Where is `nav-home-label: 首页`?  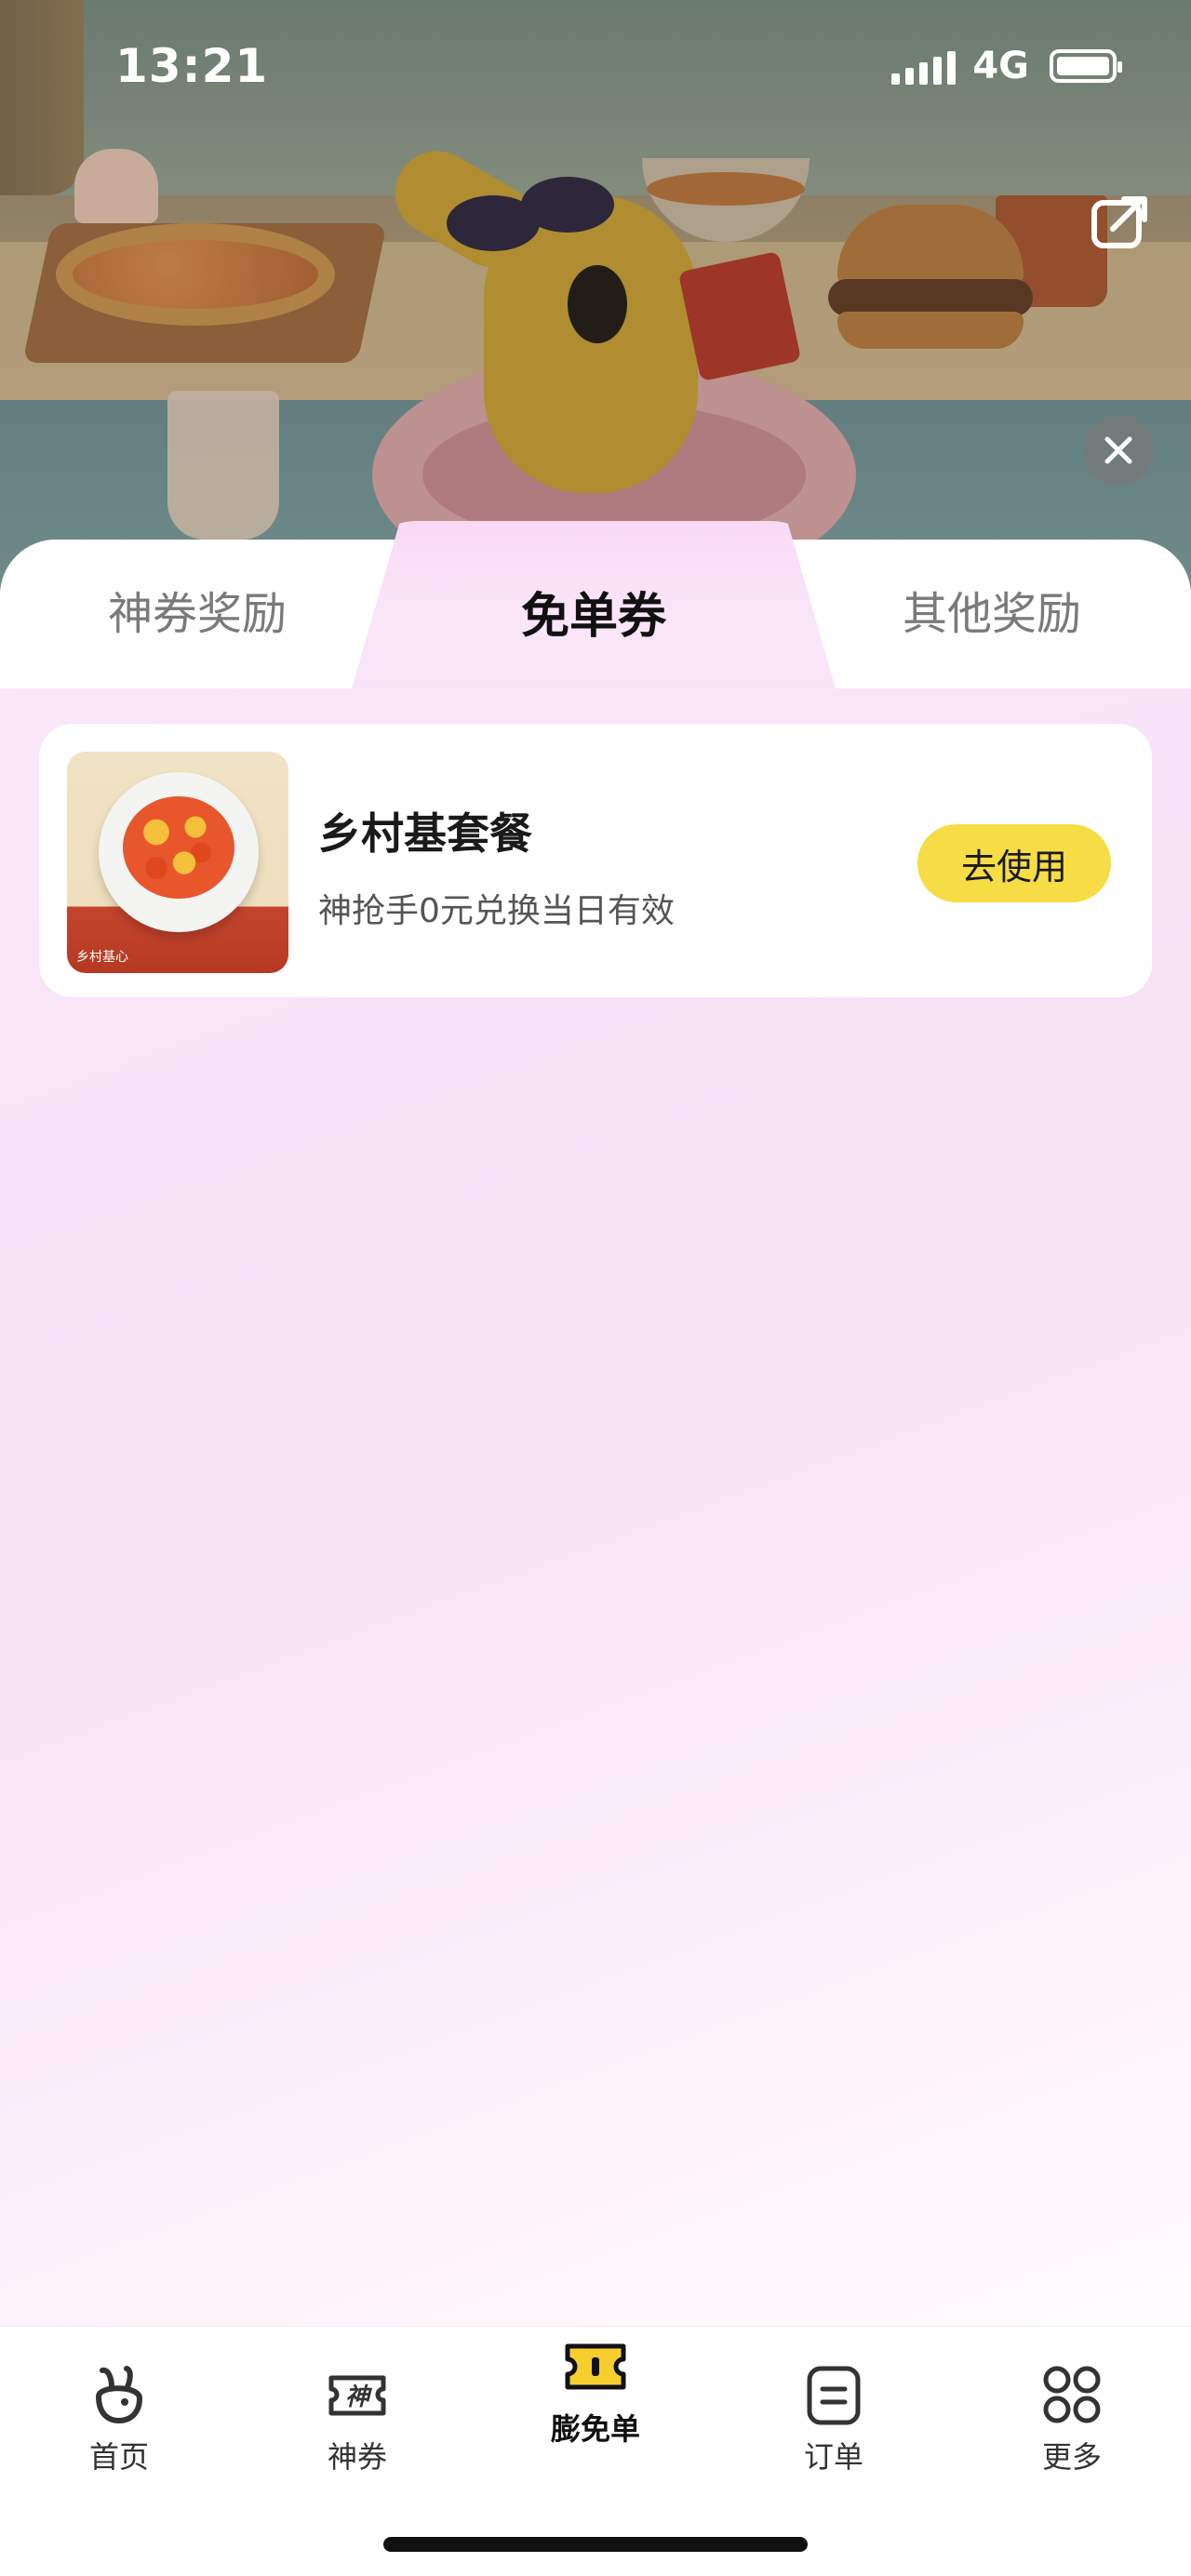
nav-home-label: 首页 is located at coordinates (118, 2457).